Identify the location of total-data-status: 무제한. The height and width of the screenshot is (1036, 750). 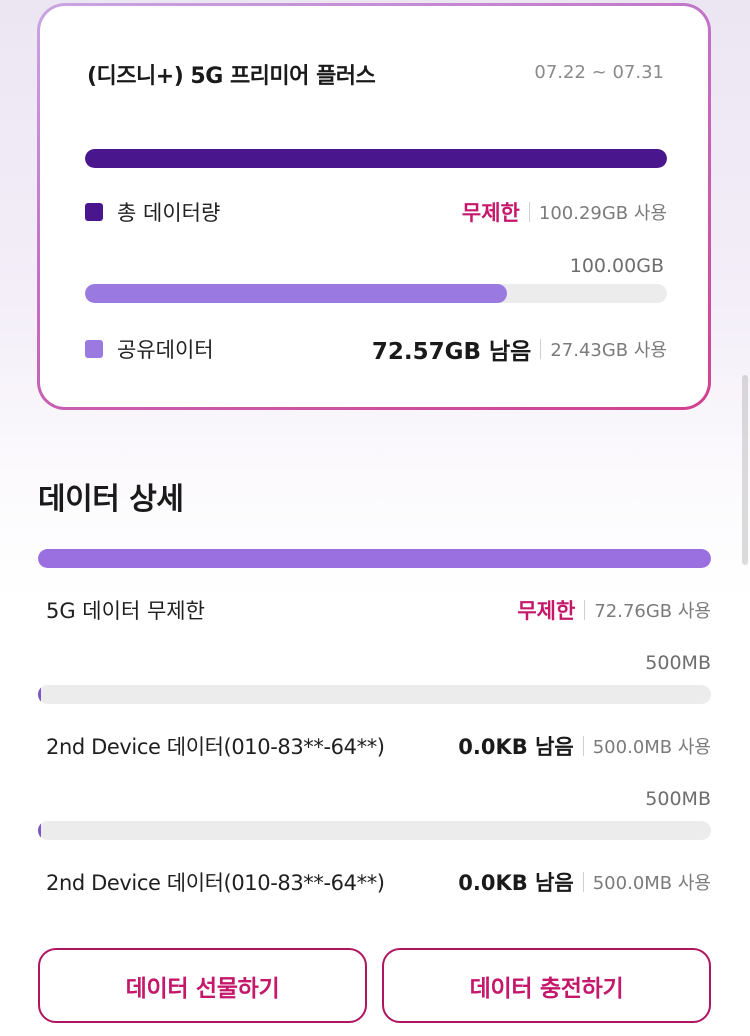
(490, 213).